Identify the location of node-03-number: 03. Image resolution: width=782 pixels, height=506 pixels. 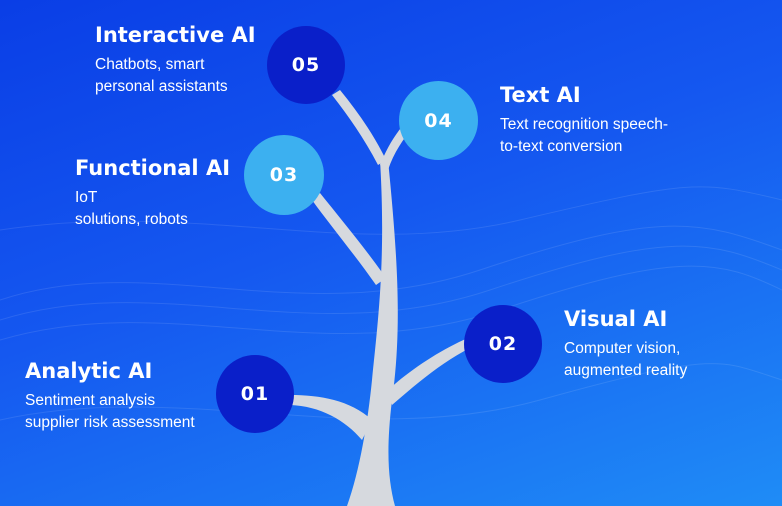
(284, 175).